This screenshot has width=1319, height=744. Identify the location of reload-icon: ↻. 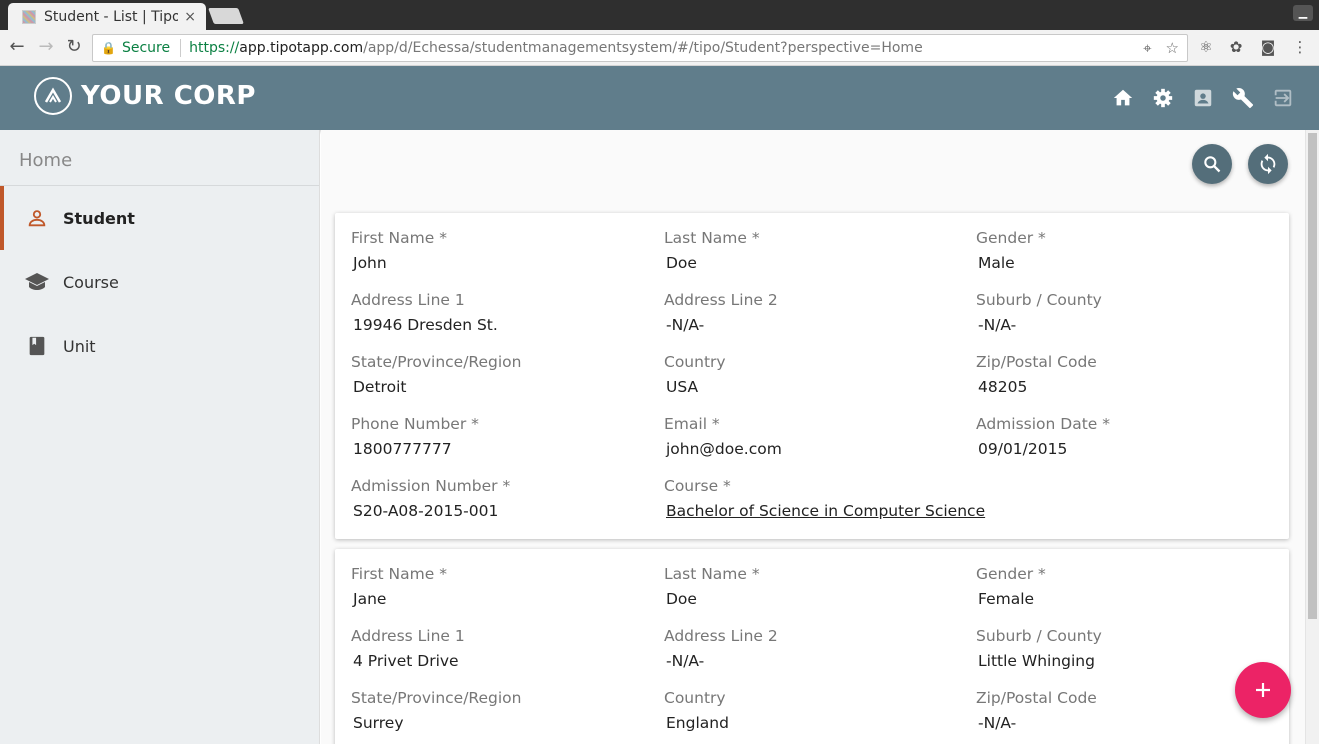
(74, 47).